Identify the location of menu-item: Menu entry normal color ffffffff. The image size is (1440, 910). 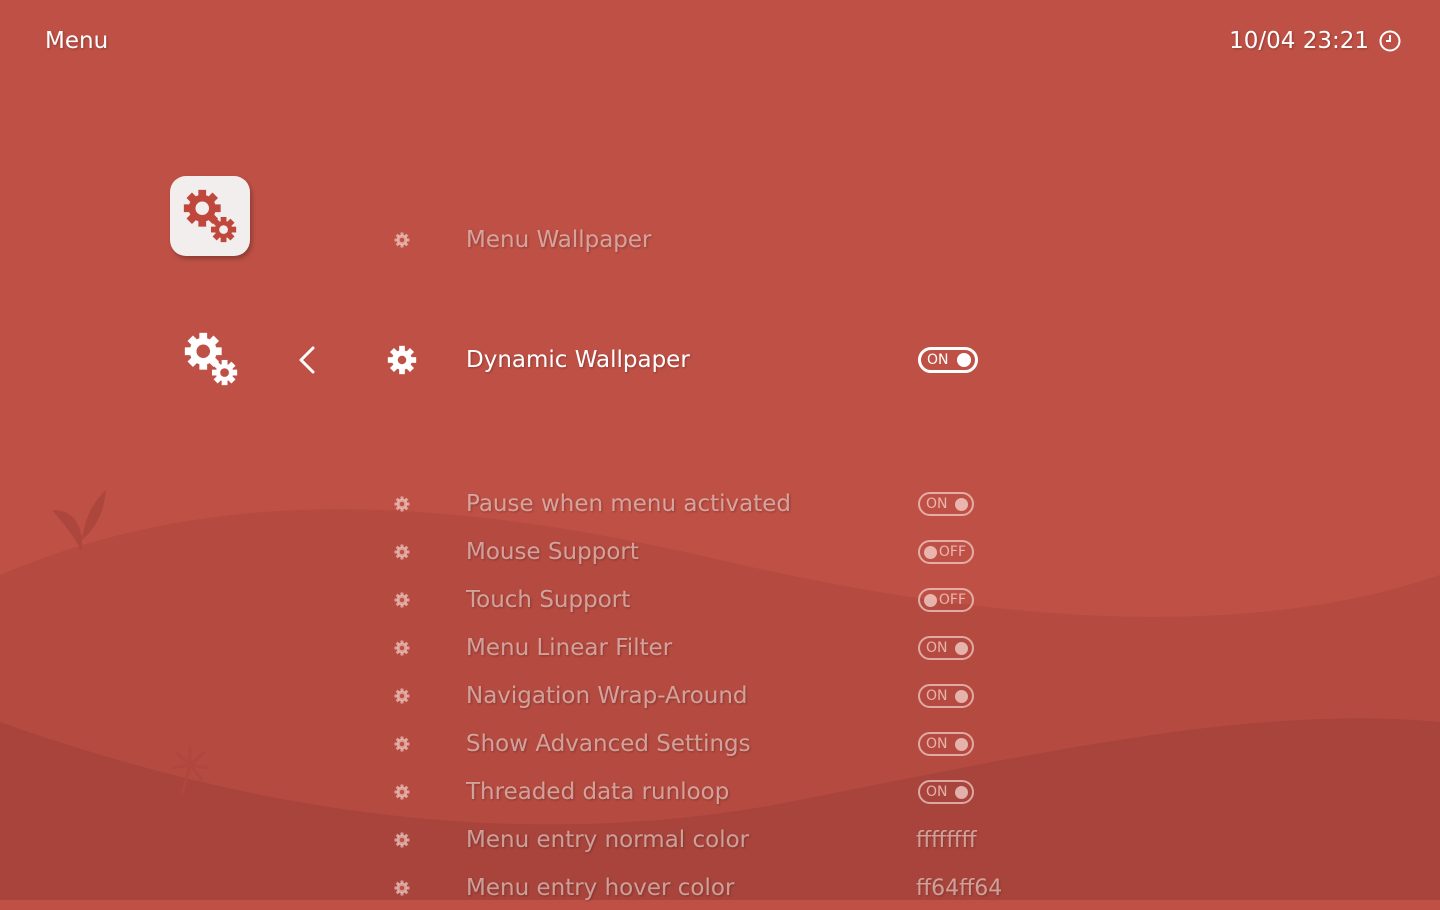
(720, 840).